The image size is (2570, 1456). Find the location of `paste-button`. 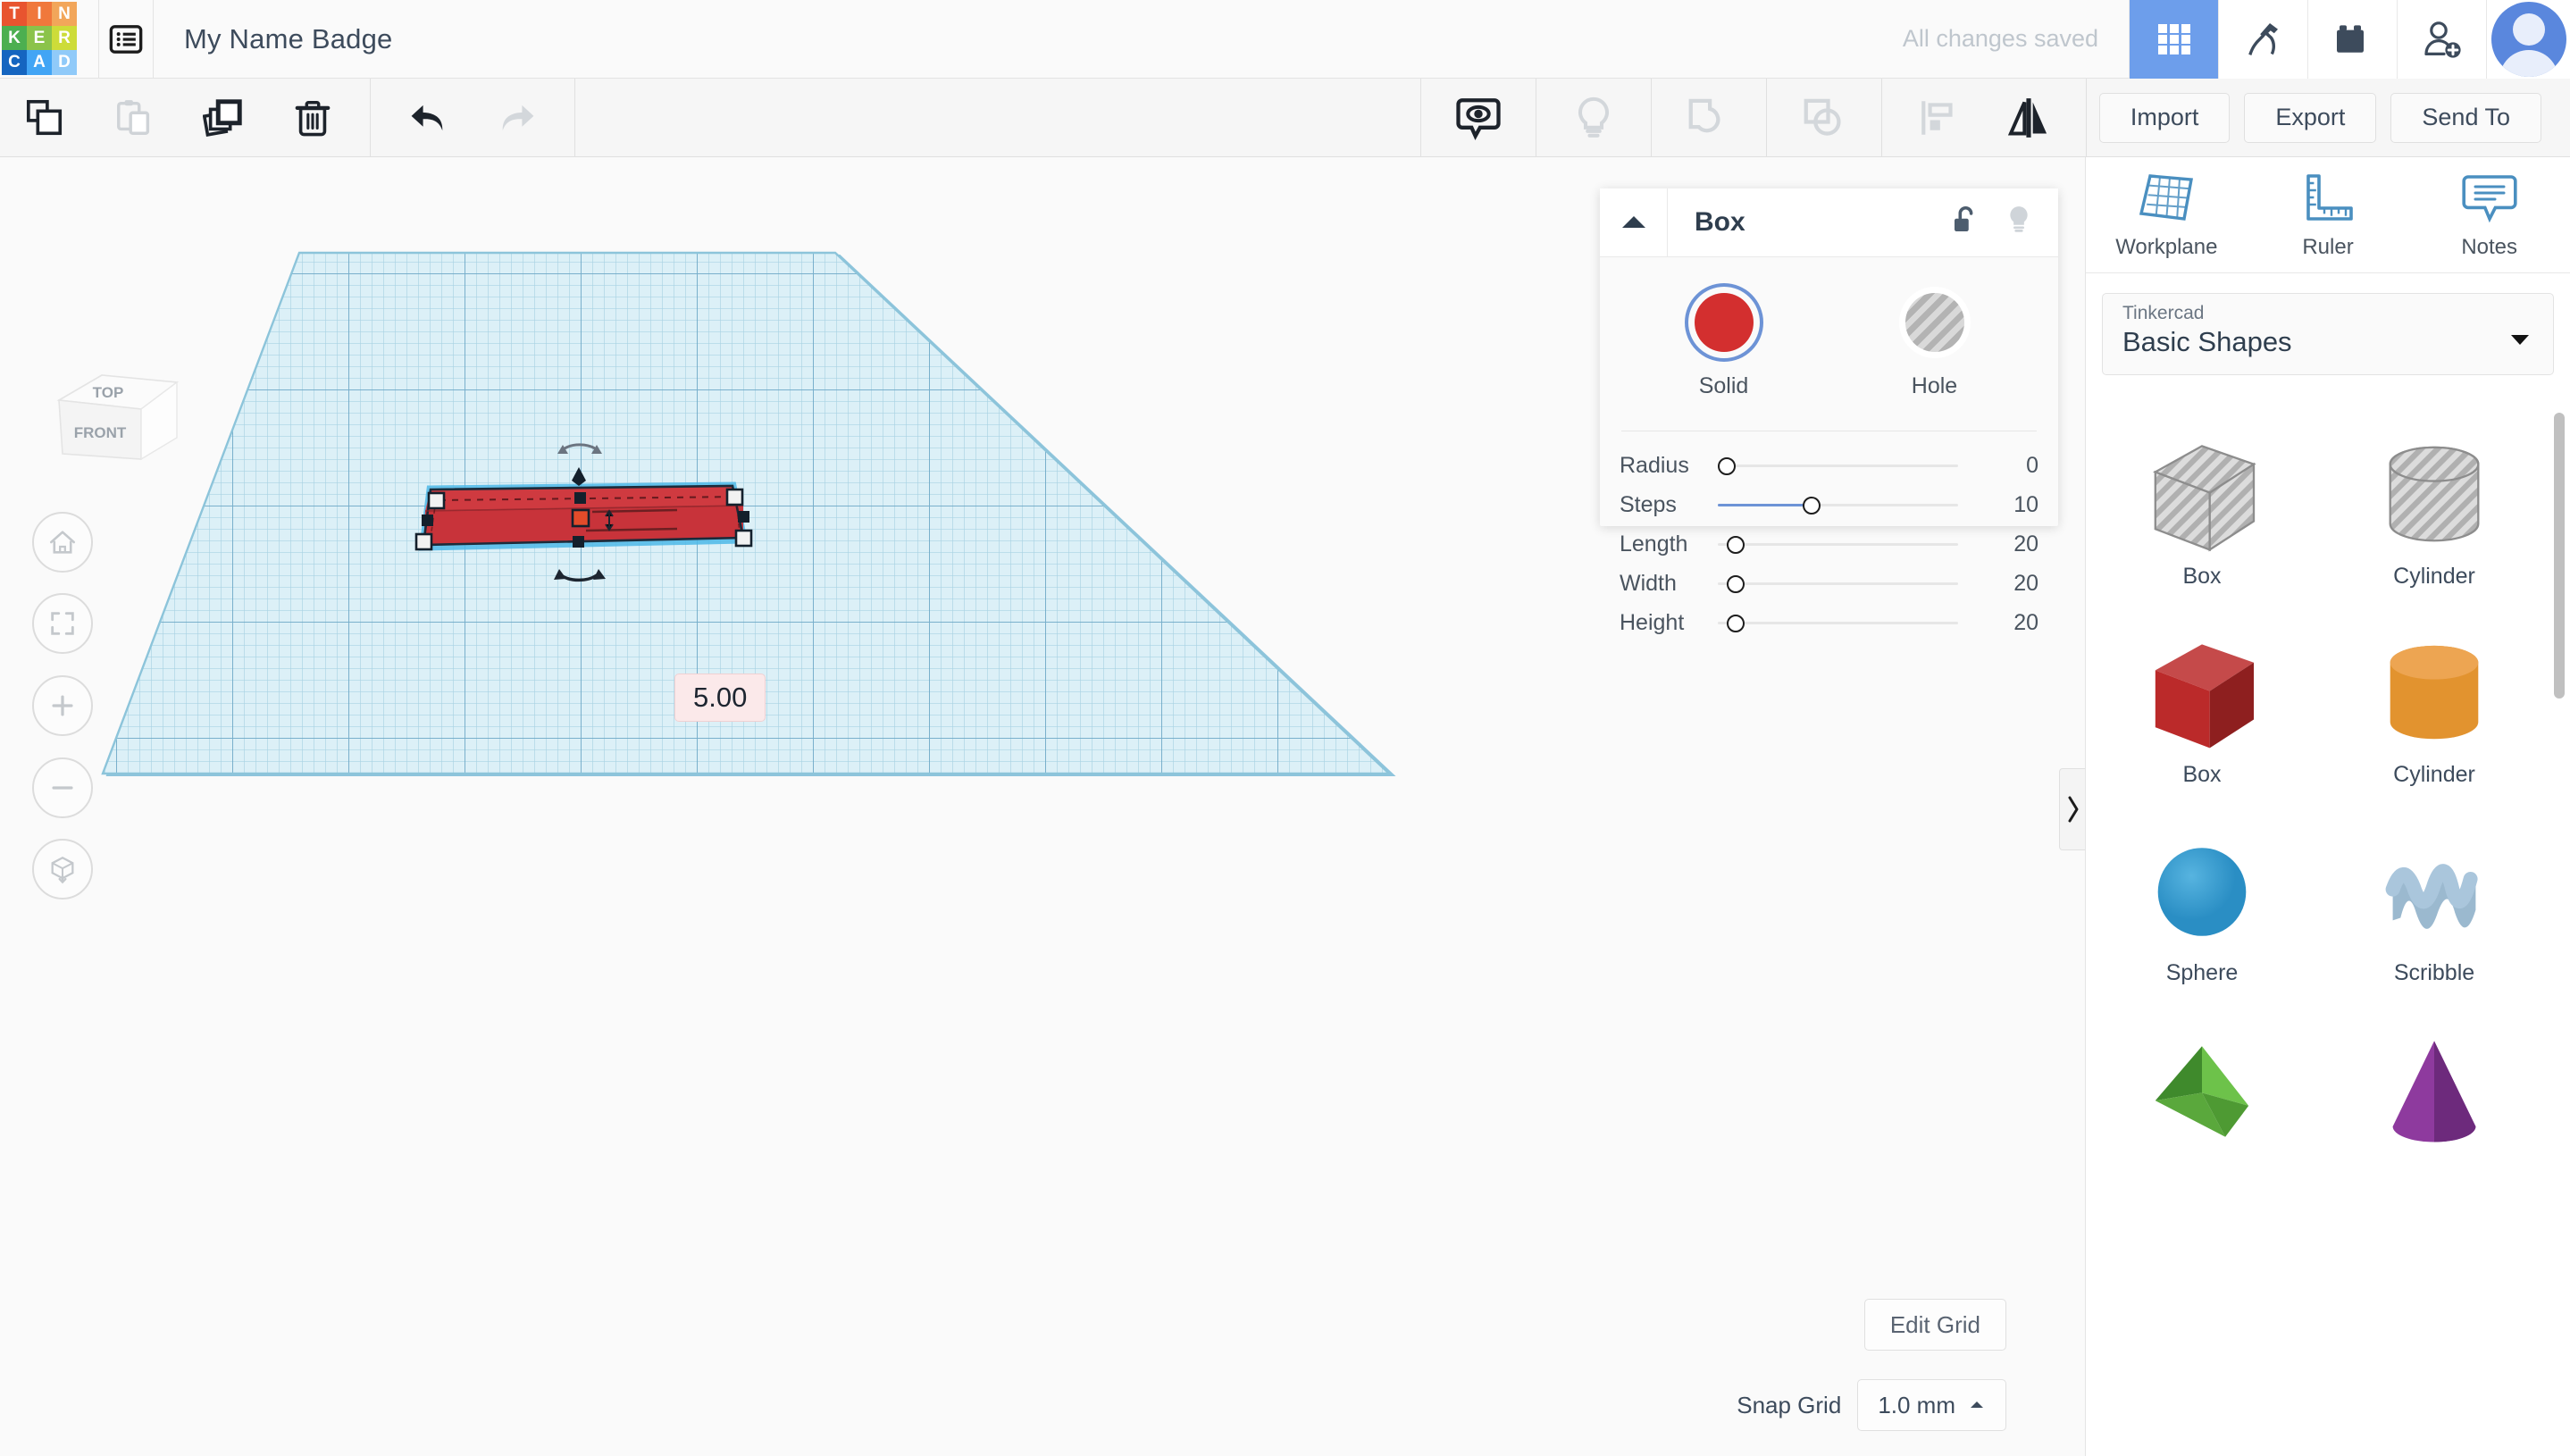

paste-button is located at coordinates (134, 118).